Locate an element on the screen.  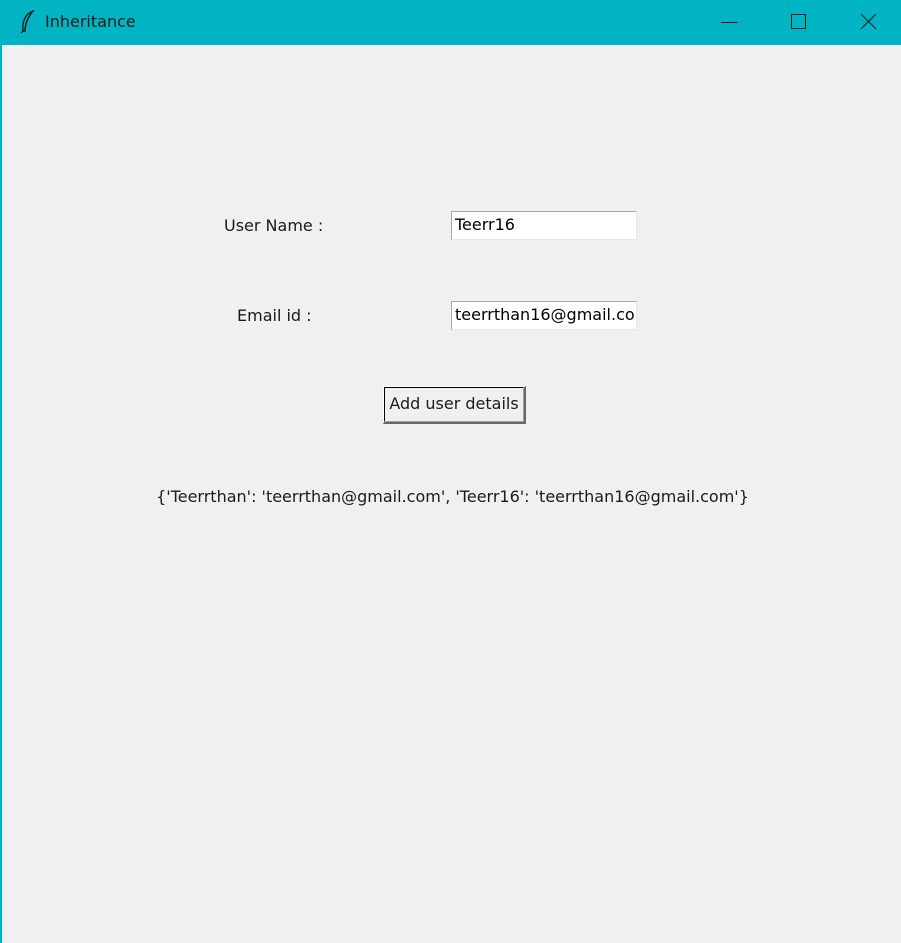
title-bar: Inheritance is located at coordinates (451, 22).